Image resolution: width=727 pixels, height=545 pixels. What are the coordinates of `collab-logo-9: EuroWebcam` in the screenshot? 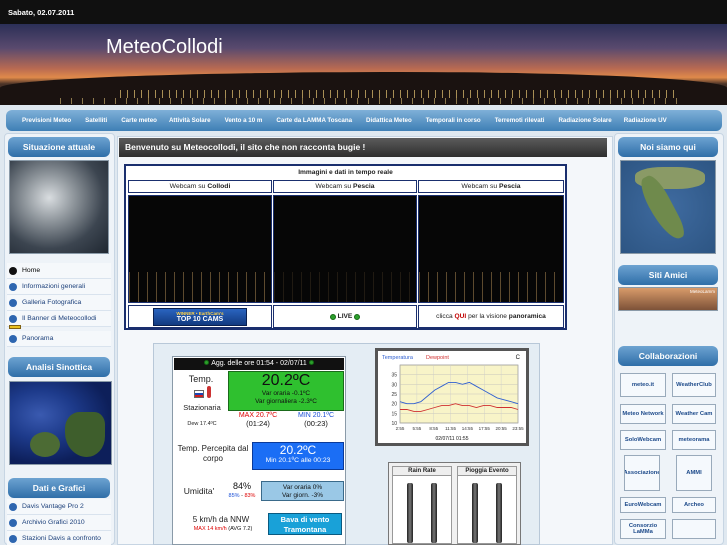 It's located at (643, 505).